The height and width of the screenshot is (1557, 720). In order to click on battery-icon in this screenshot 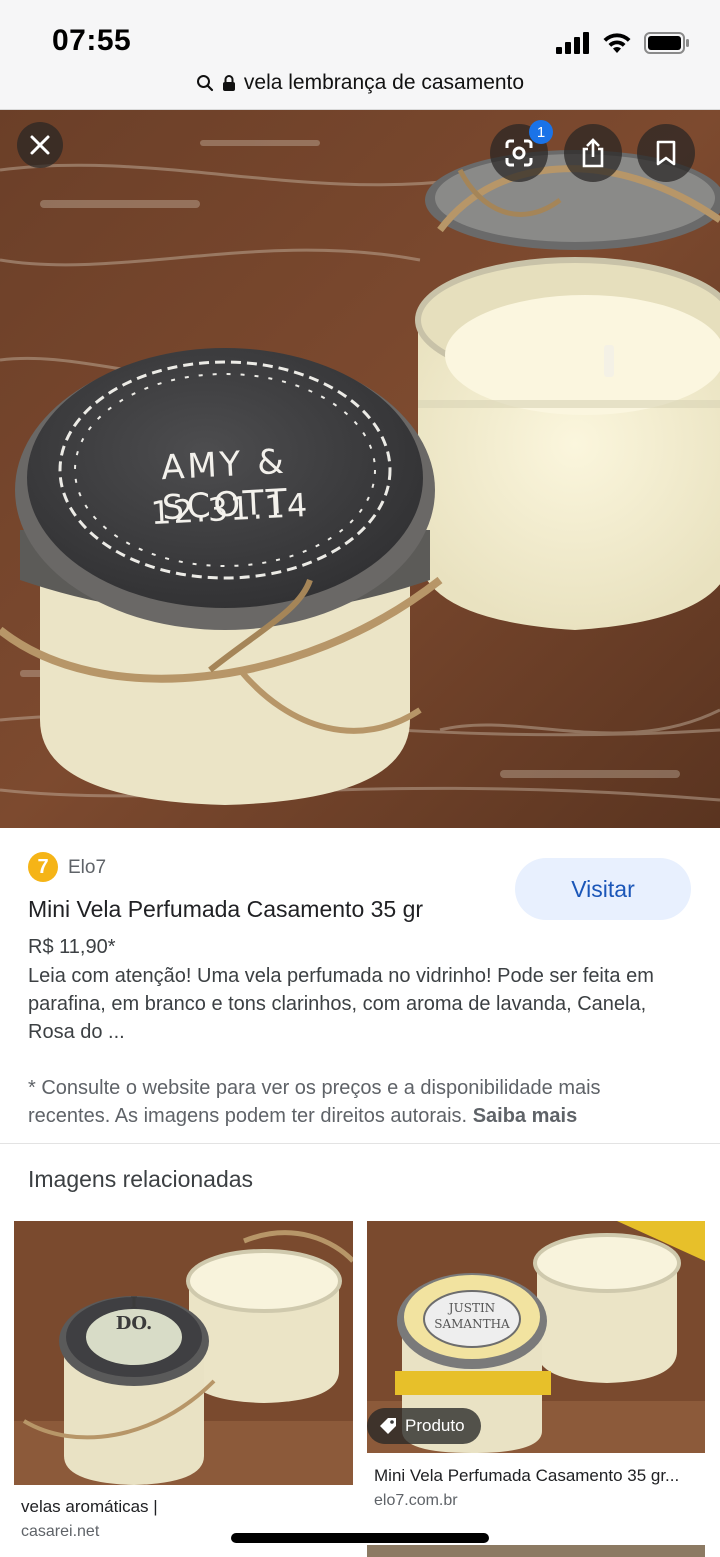, I will do `click(666, 43)`.